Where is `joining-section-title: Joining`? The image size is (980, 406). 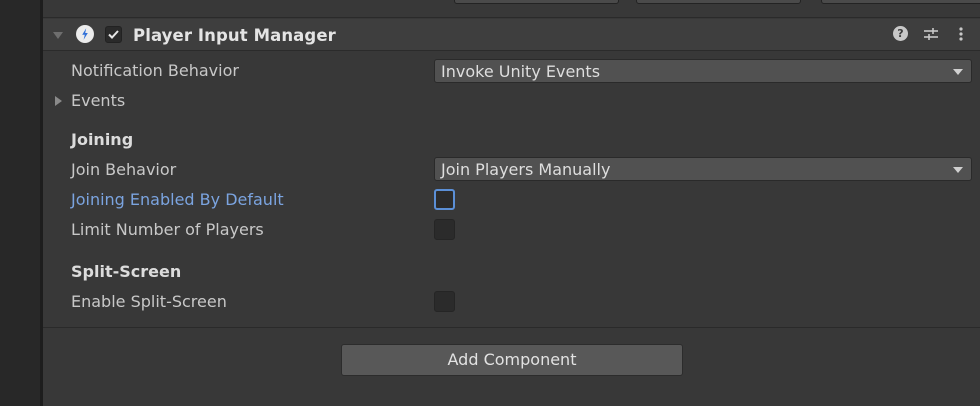
joining-section-title: Joining is located at coordinates (102, 139).